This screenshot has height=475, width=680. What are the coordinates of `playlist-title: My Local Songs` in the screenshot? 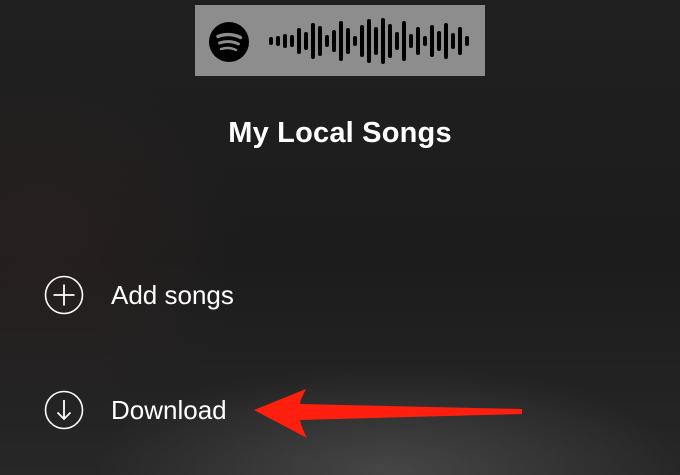 It's located at (340, 133).